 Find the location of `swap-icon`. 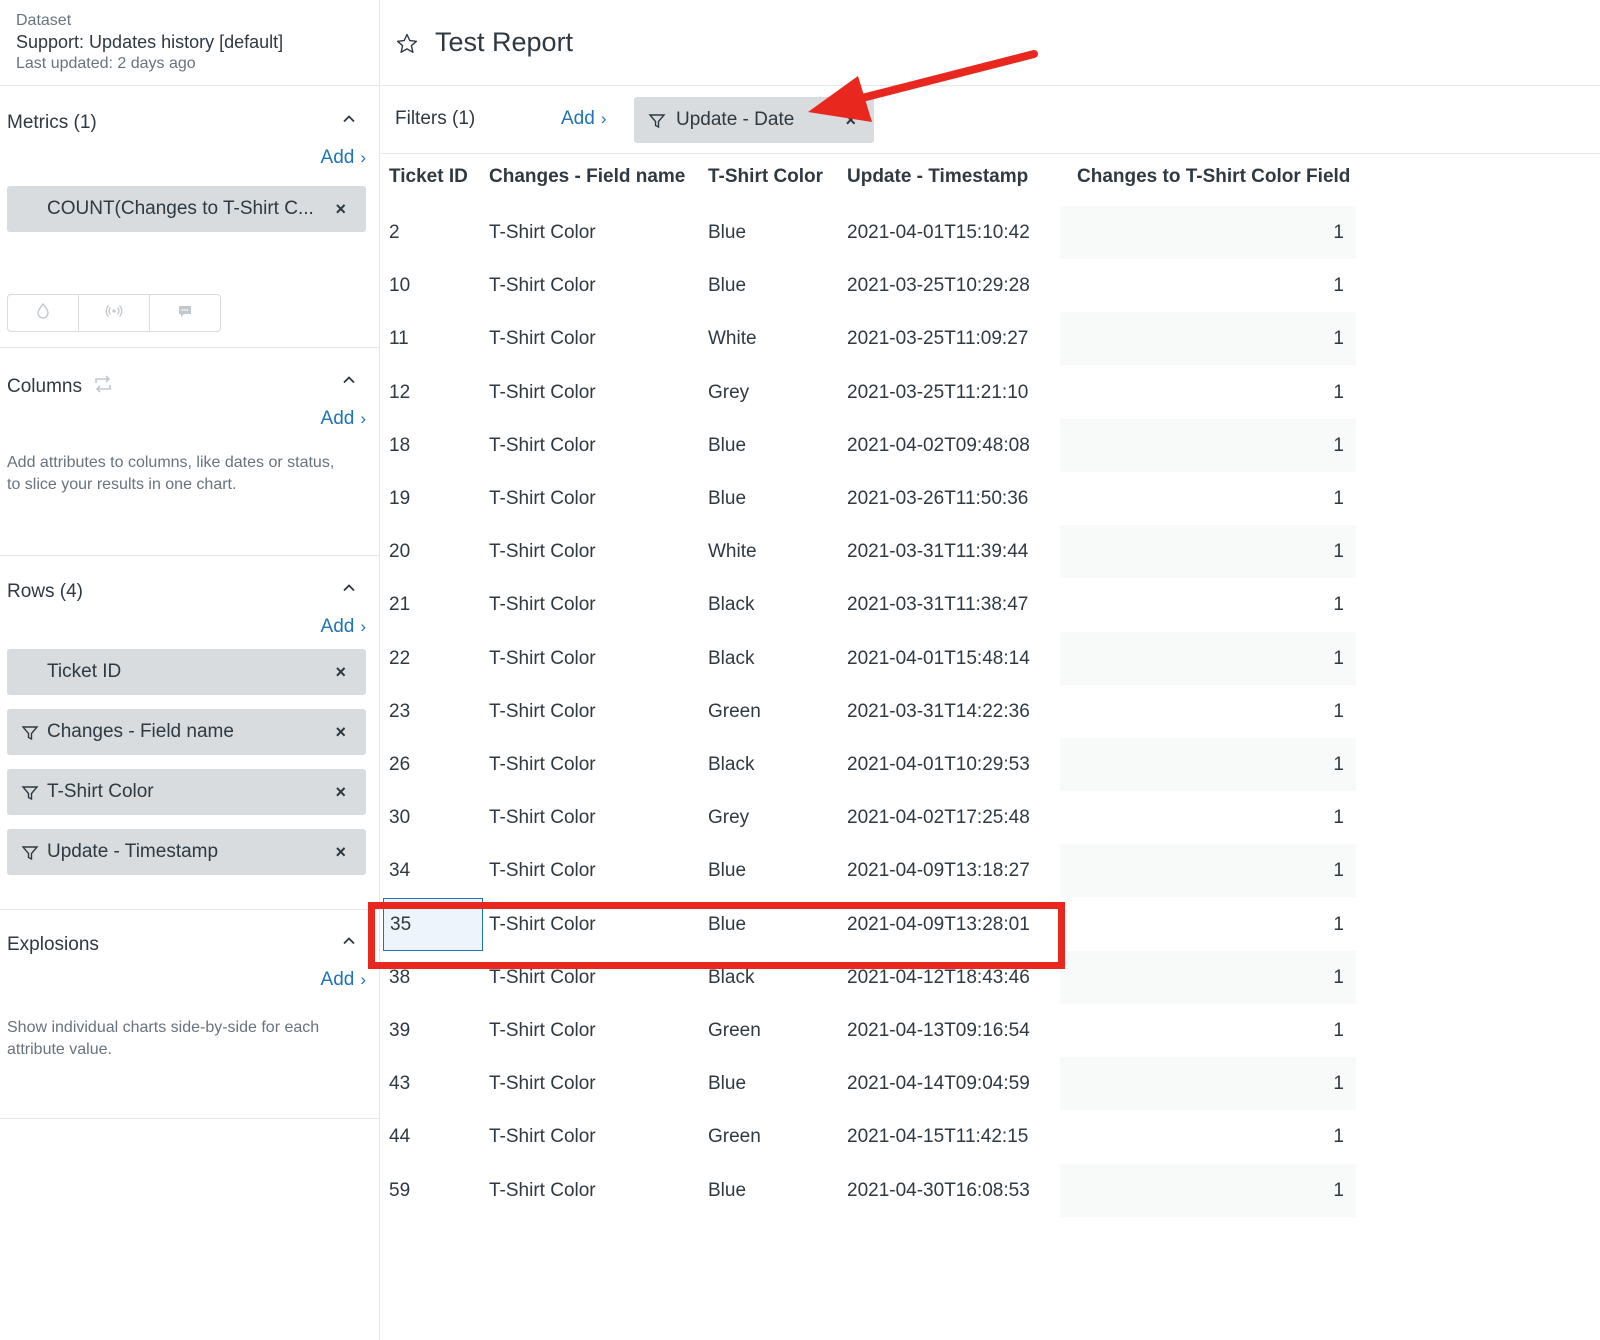

swap-icon is located at coordinates (103, 387).